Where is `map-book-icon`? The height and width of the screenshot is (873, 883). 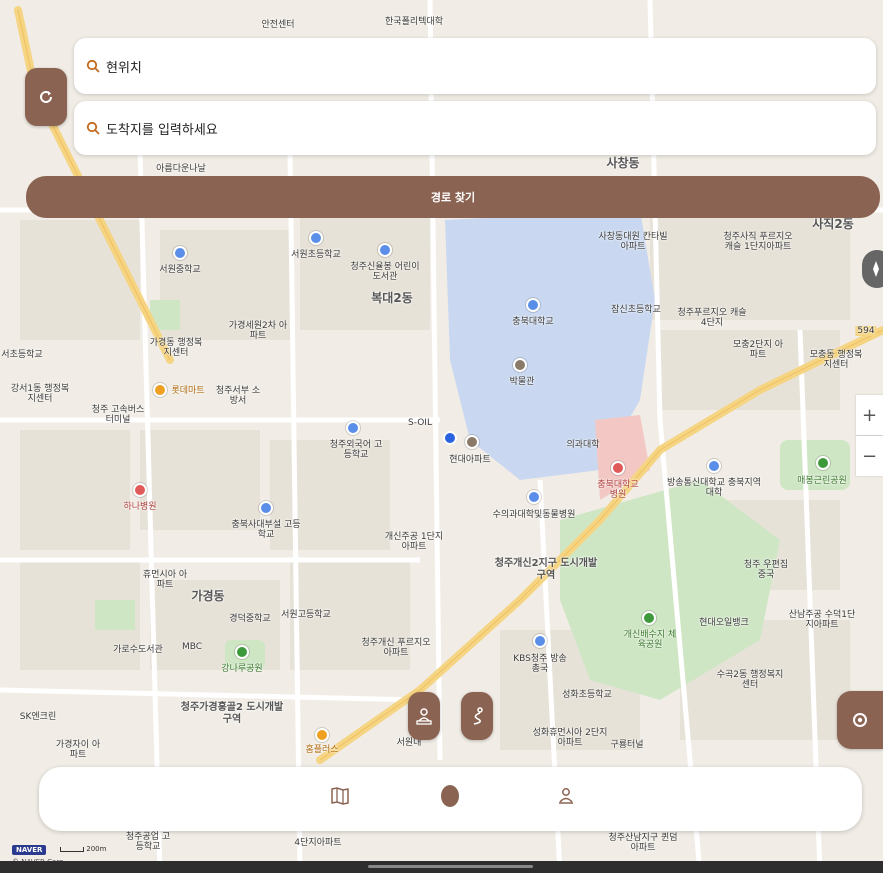
map-book-icon is located at coordinates (340, 796).